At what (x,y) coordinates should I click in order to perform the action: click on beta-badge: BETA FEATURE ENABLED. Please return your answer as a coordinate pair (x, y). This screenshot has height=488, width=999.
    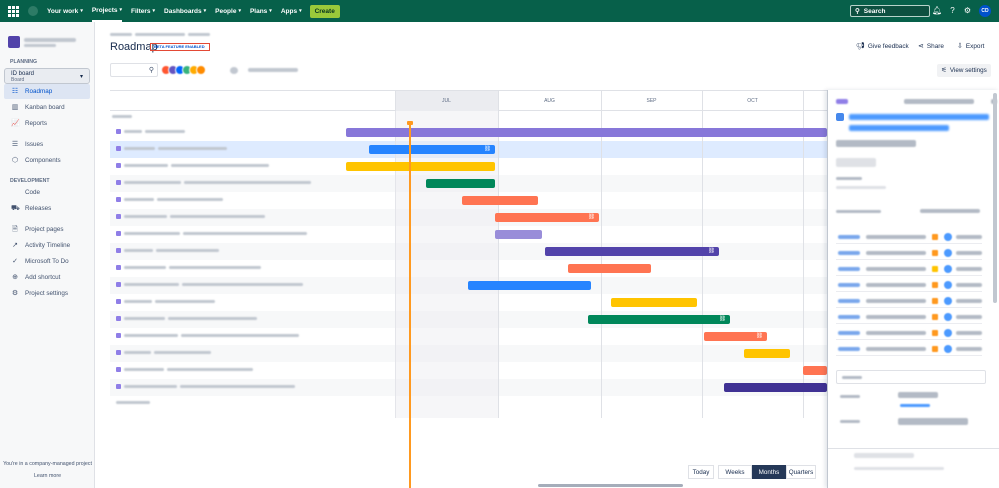
    Looking at the image, I should click on (180, 47).